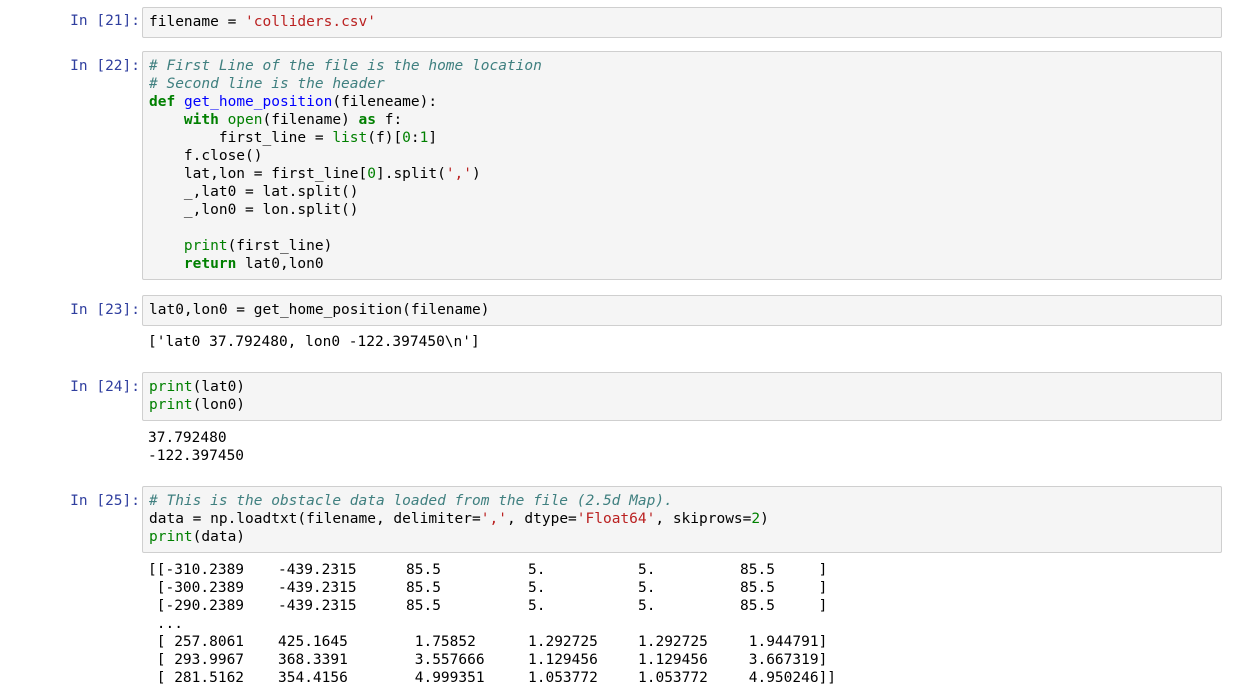 The height and width of the screenshot is (689, 1236). What do you see at coordinates (784, 660) in the screenshot?
I see `array-value: 3.667319]` at bounding box center [784, 660].